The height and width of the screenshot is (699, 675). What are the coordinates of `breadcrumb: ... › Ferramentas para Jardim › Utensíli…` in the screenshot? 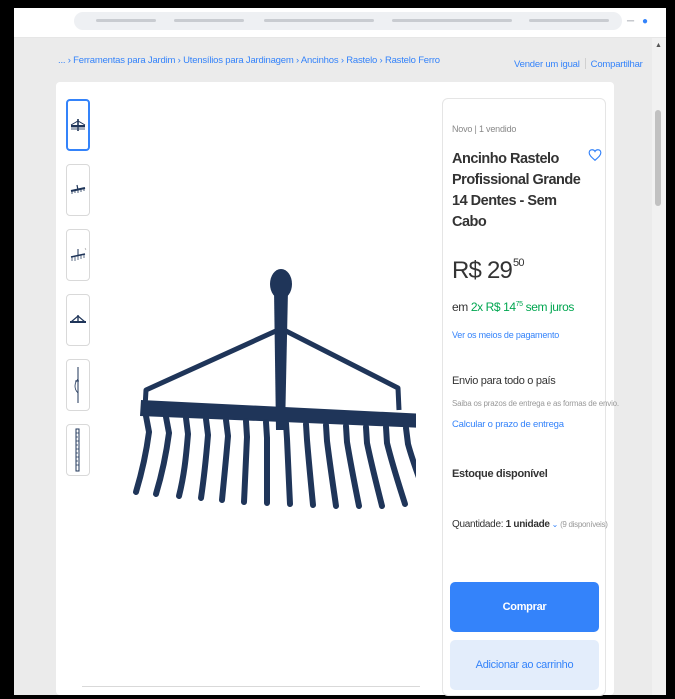 It's located at (249, 60).